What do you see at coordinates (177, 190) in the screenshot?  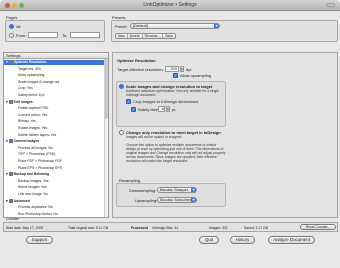 I see `downsampling-popup: Bicubic Sharper ▾` at bounding box center [177, 190].